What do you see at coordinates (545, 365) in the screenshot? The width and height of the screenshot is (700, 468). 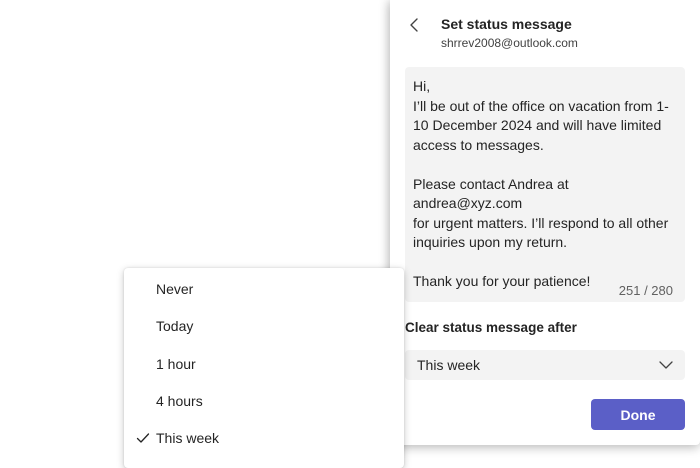 I see `clear-after-select: This week` at bounding box center [545, 365].